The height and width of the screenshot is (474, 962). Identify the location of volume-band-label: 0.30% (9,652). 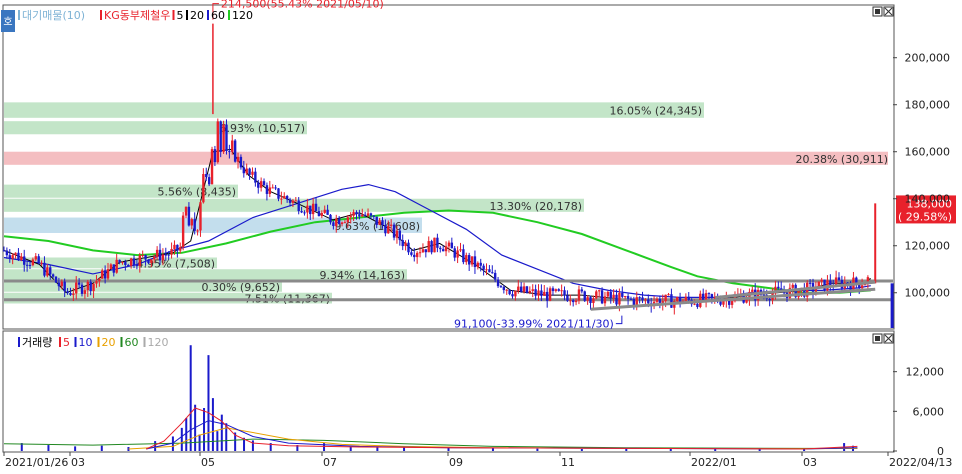
(240, 287).